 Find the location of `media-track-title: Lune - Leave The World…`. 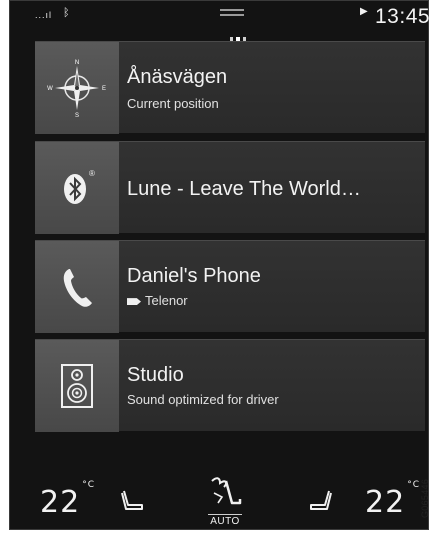

media-track-title: Lune - Leave The World… is located at coordinates (244, 189).